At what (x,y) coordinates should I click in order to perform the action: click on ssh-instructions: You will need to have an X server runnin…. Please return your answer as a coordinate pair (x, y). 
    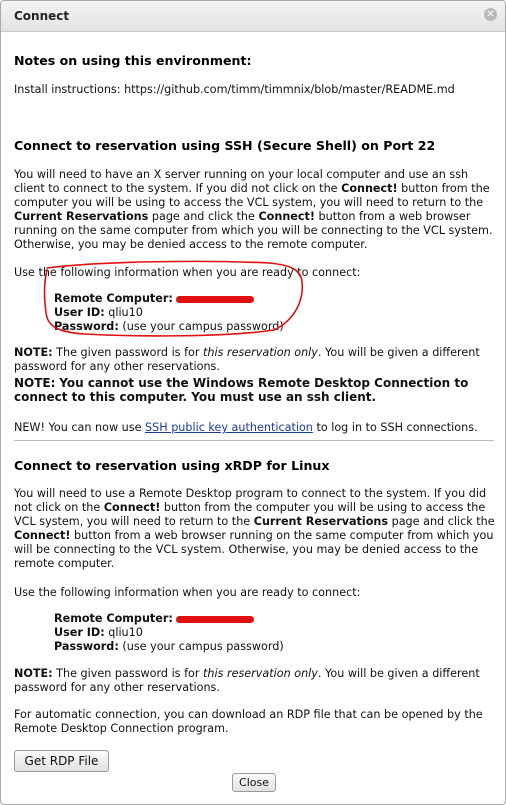
    Looking at the image, I should click on (255, 210).